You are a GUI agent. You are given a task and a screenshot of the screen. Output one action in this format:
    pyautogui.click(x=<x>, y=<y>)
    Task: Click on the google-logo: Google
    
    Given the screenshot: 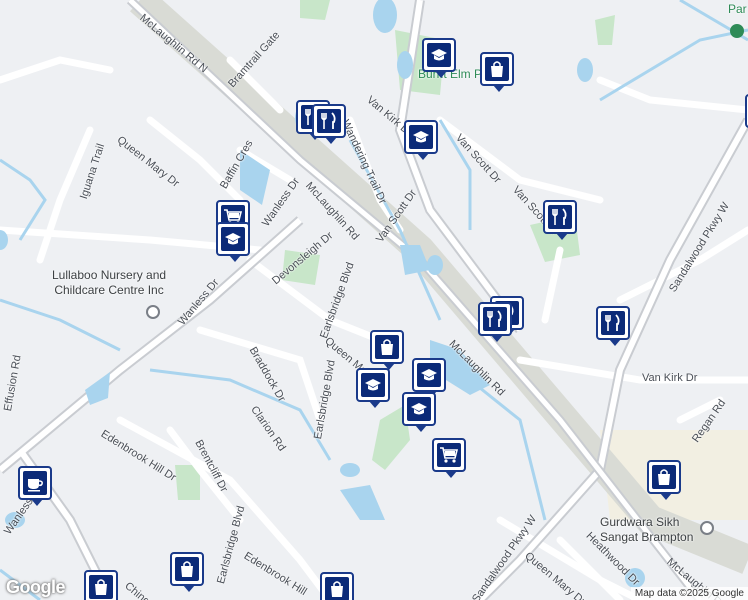 What is the action you would take?
    pyautogui.click(x=36, y=587)
    